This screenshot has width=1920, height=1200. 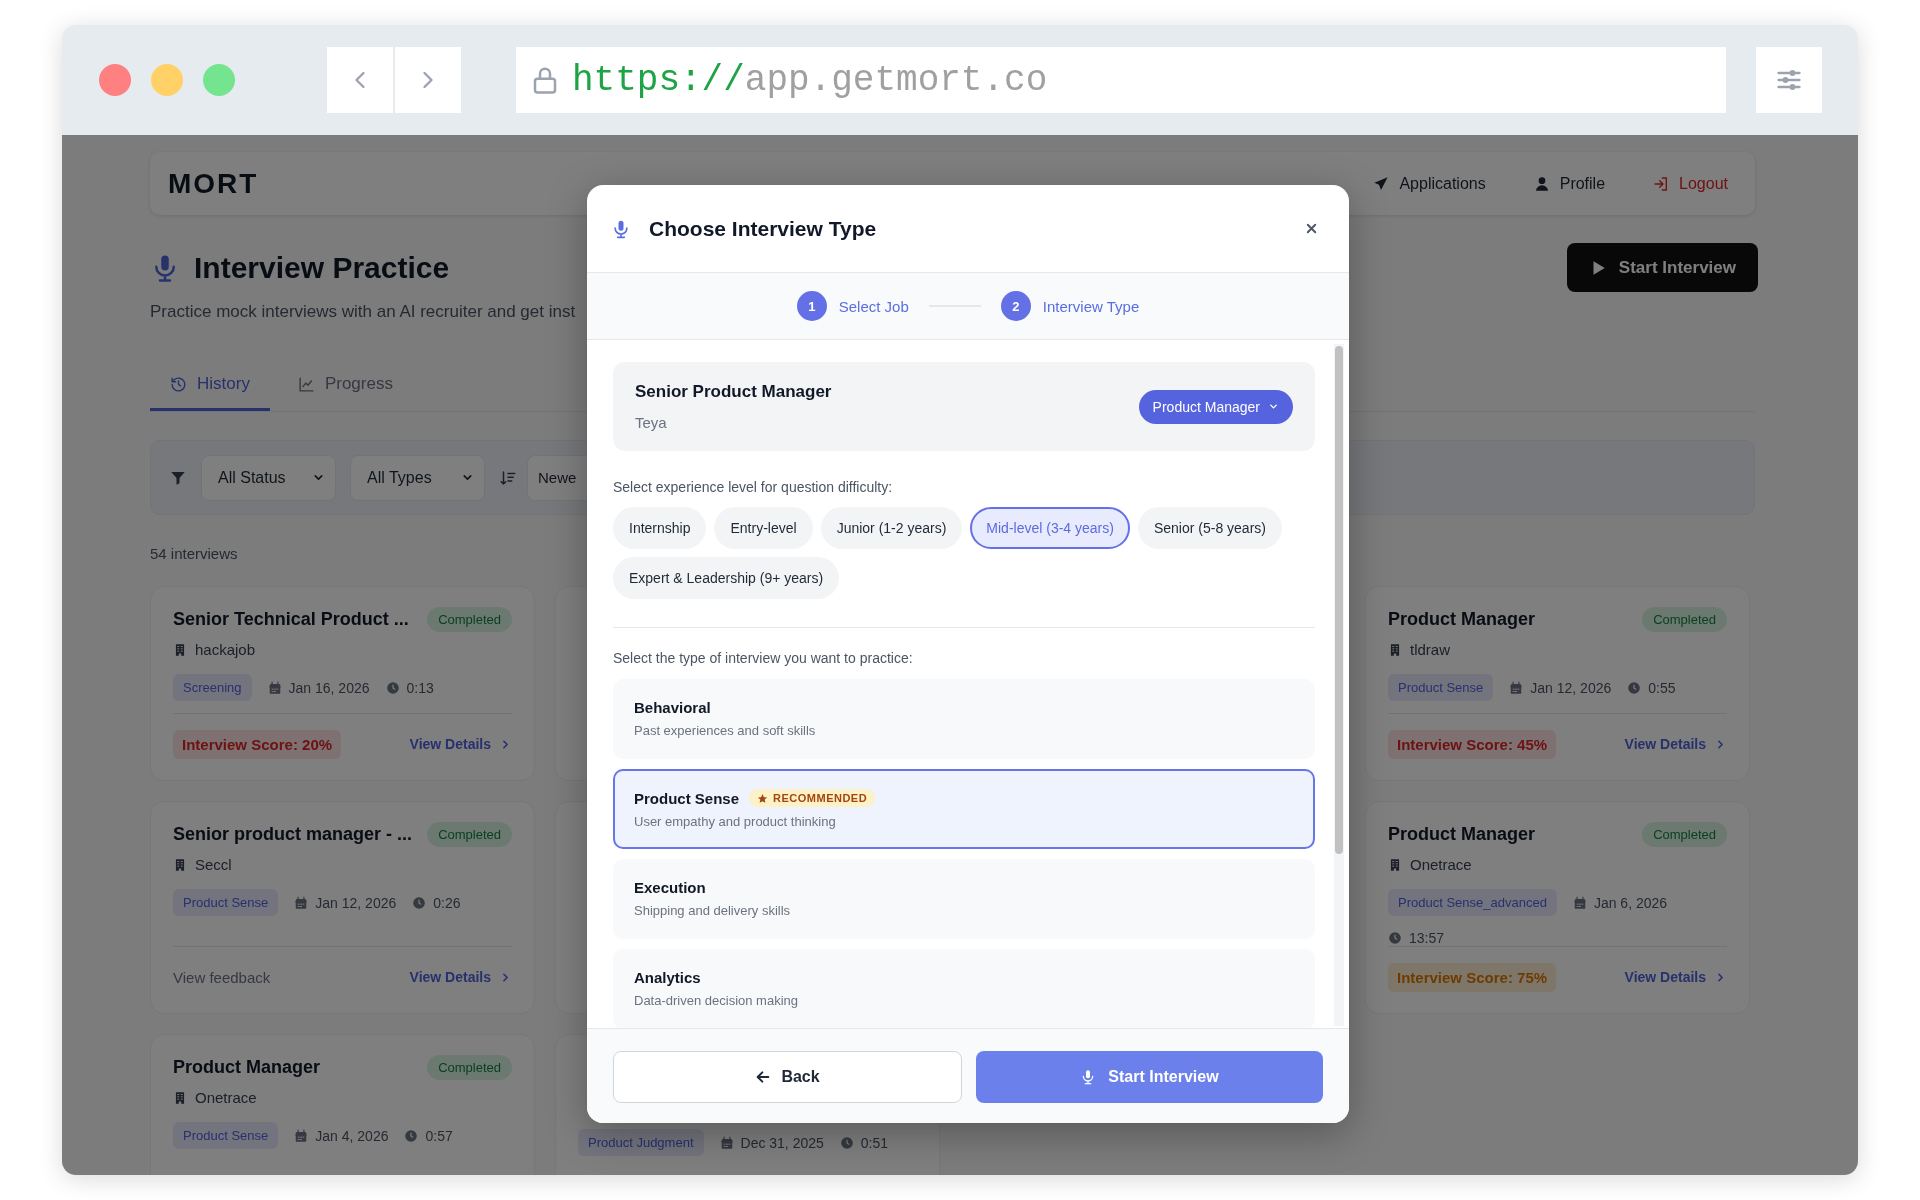 What do you see at coordinates (717, 1000) in the screenshot?
I see `option-description: Data-driven decision making` at bounding box center [717, 1000].